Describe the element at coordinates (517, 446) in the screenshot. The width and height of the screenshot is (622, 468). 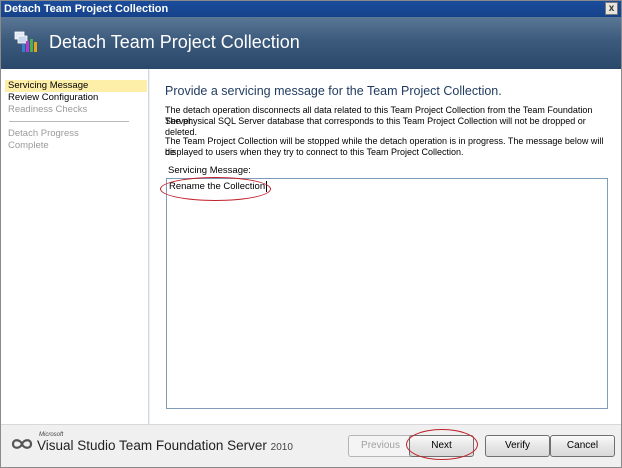
I see `verify-button: Verify` at that location.